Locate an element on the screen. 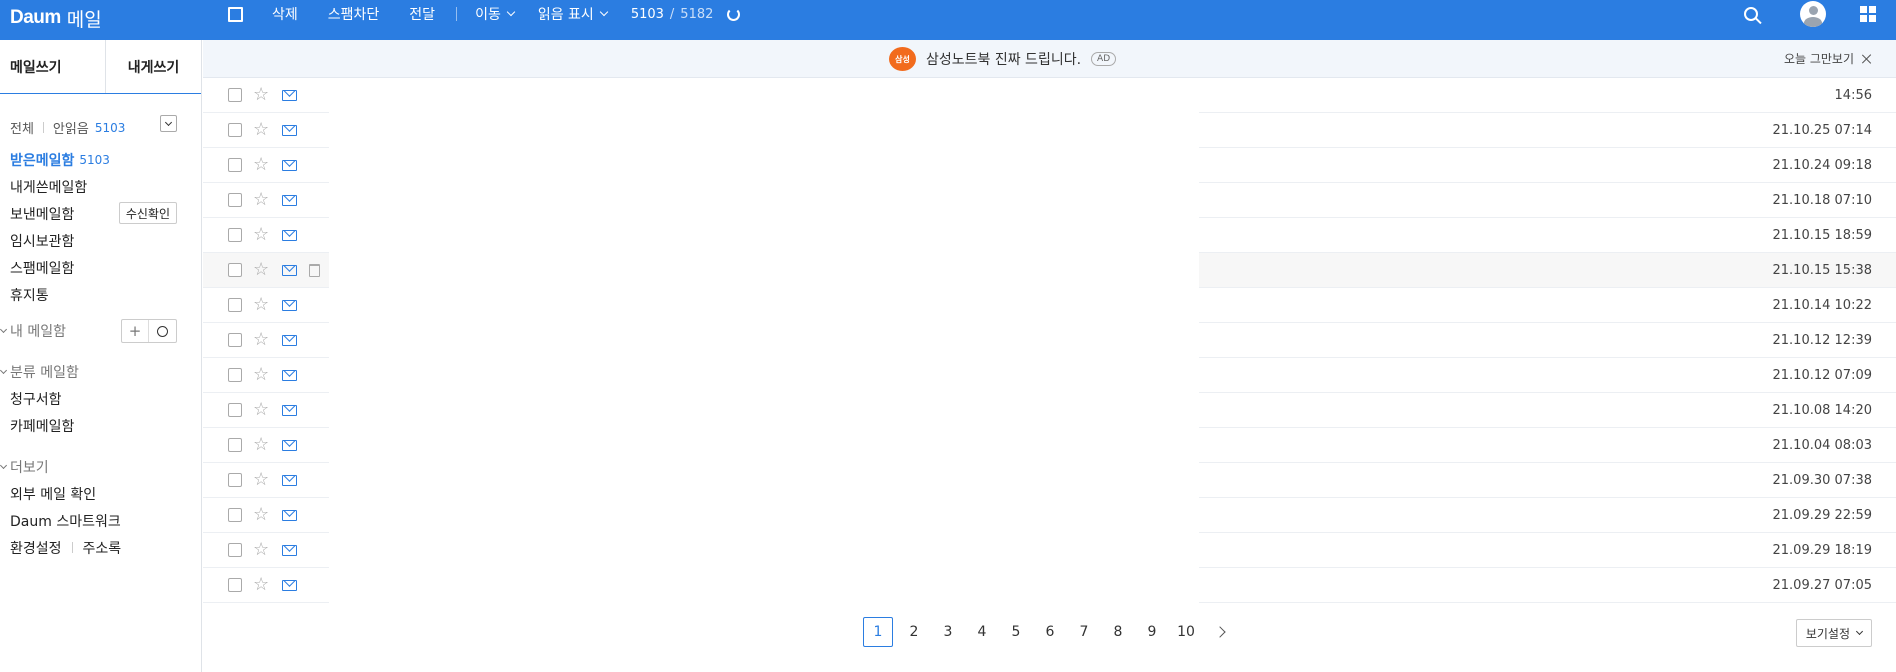 The image size is (1896, 672). folder-spam: 스팸메일함 is located at coordinates (101, 267).